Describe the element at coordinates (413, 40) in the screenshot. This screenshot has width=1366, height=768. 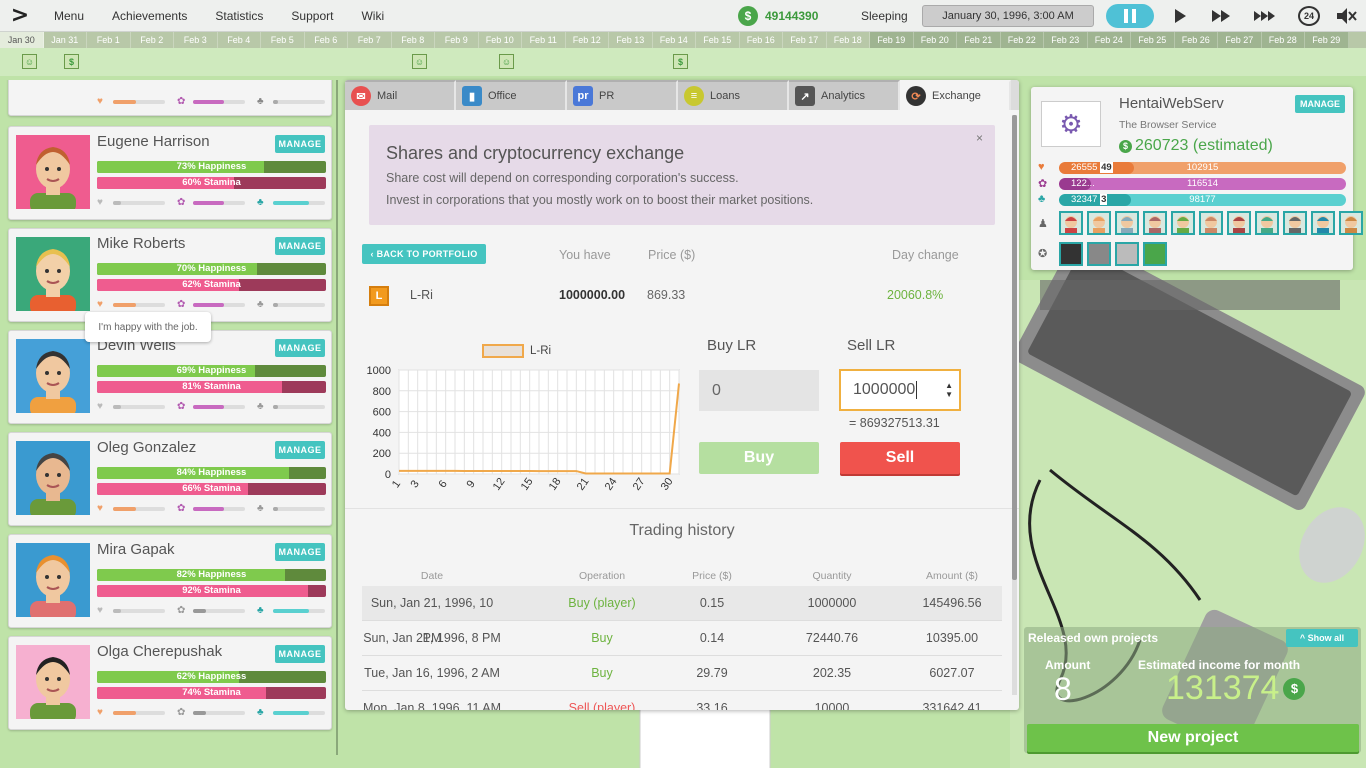
I see `timeline-day: Feb 8` at that location.